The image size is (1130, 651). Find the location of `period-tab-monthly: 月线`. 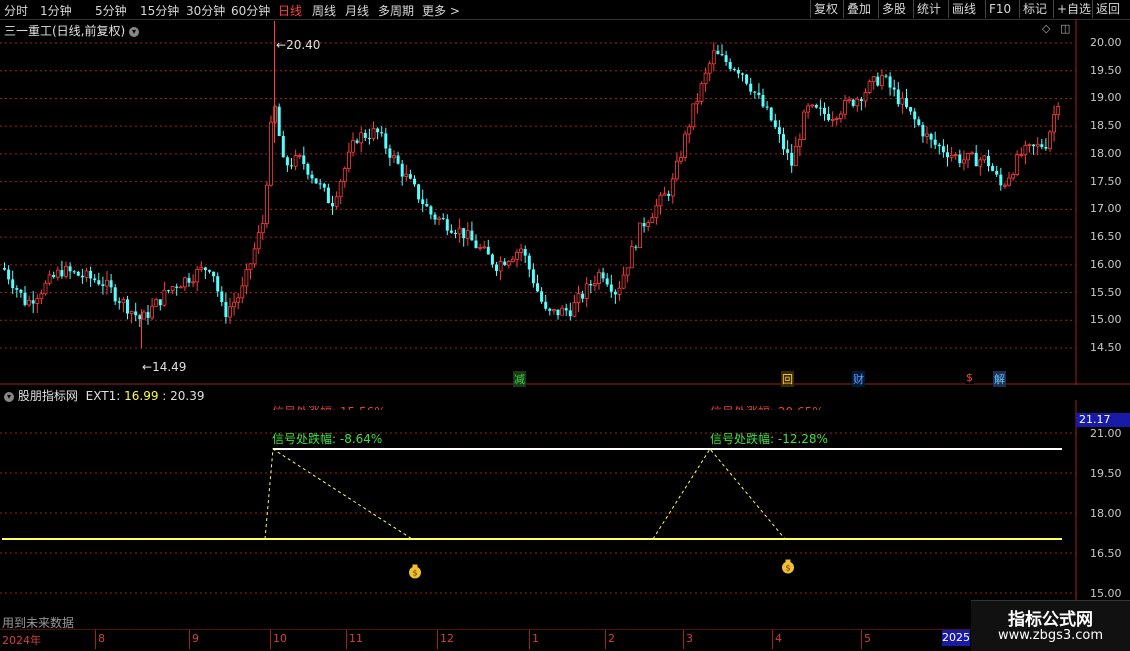

period-tab-monthly: 月线 is located at coordinates (357, 10).